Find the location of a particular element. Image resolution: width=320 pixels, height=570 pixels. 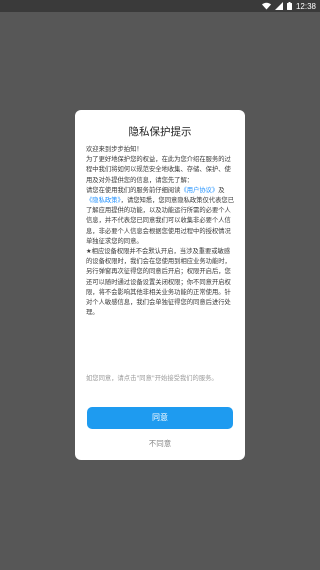

dialog-title: 隐私保护提示 is located at coordinates (160, 132).